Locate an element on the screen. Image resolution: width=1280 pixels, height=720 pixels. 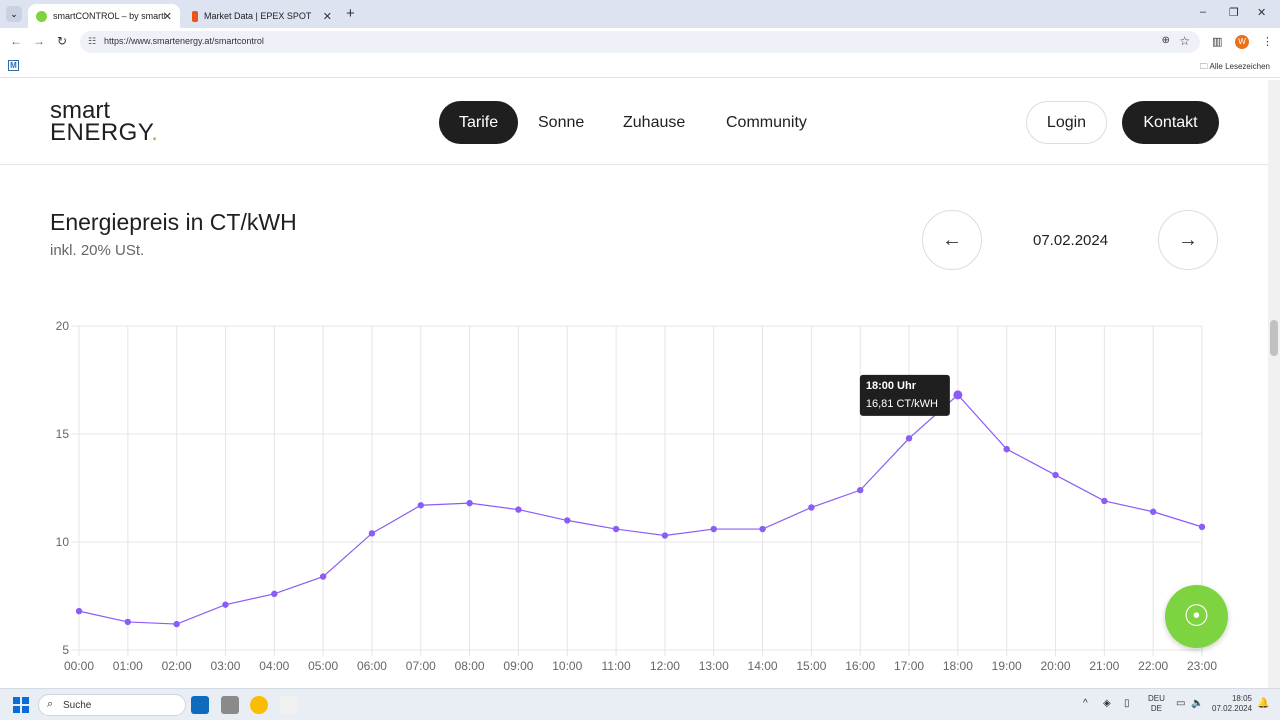
y-tick-label: 5 is located at coordinates (65, 650).